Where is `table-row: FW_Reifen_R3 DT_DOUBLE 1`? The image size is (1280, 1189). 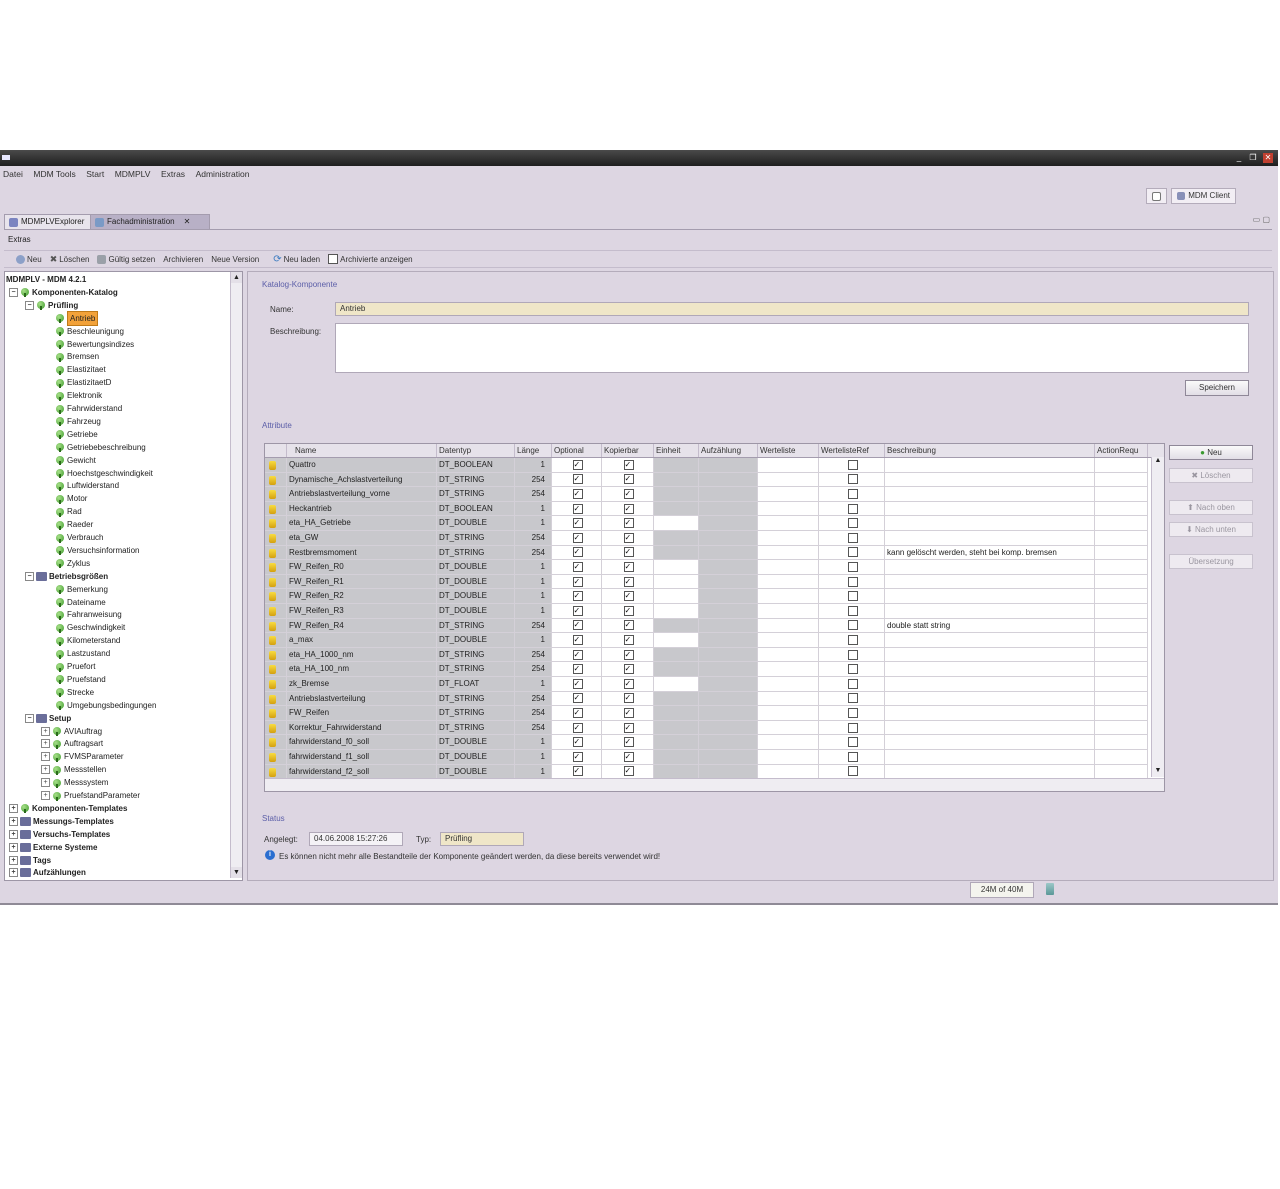 table-row: FW_Reifen_R3 DT_DOUBLE 1 is located at coordinates (706, 611).